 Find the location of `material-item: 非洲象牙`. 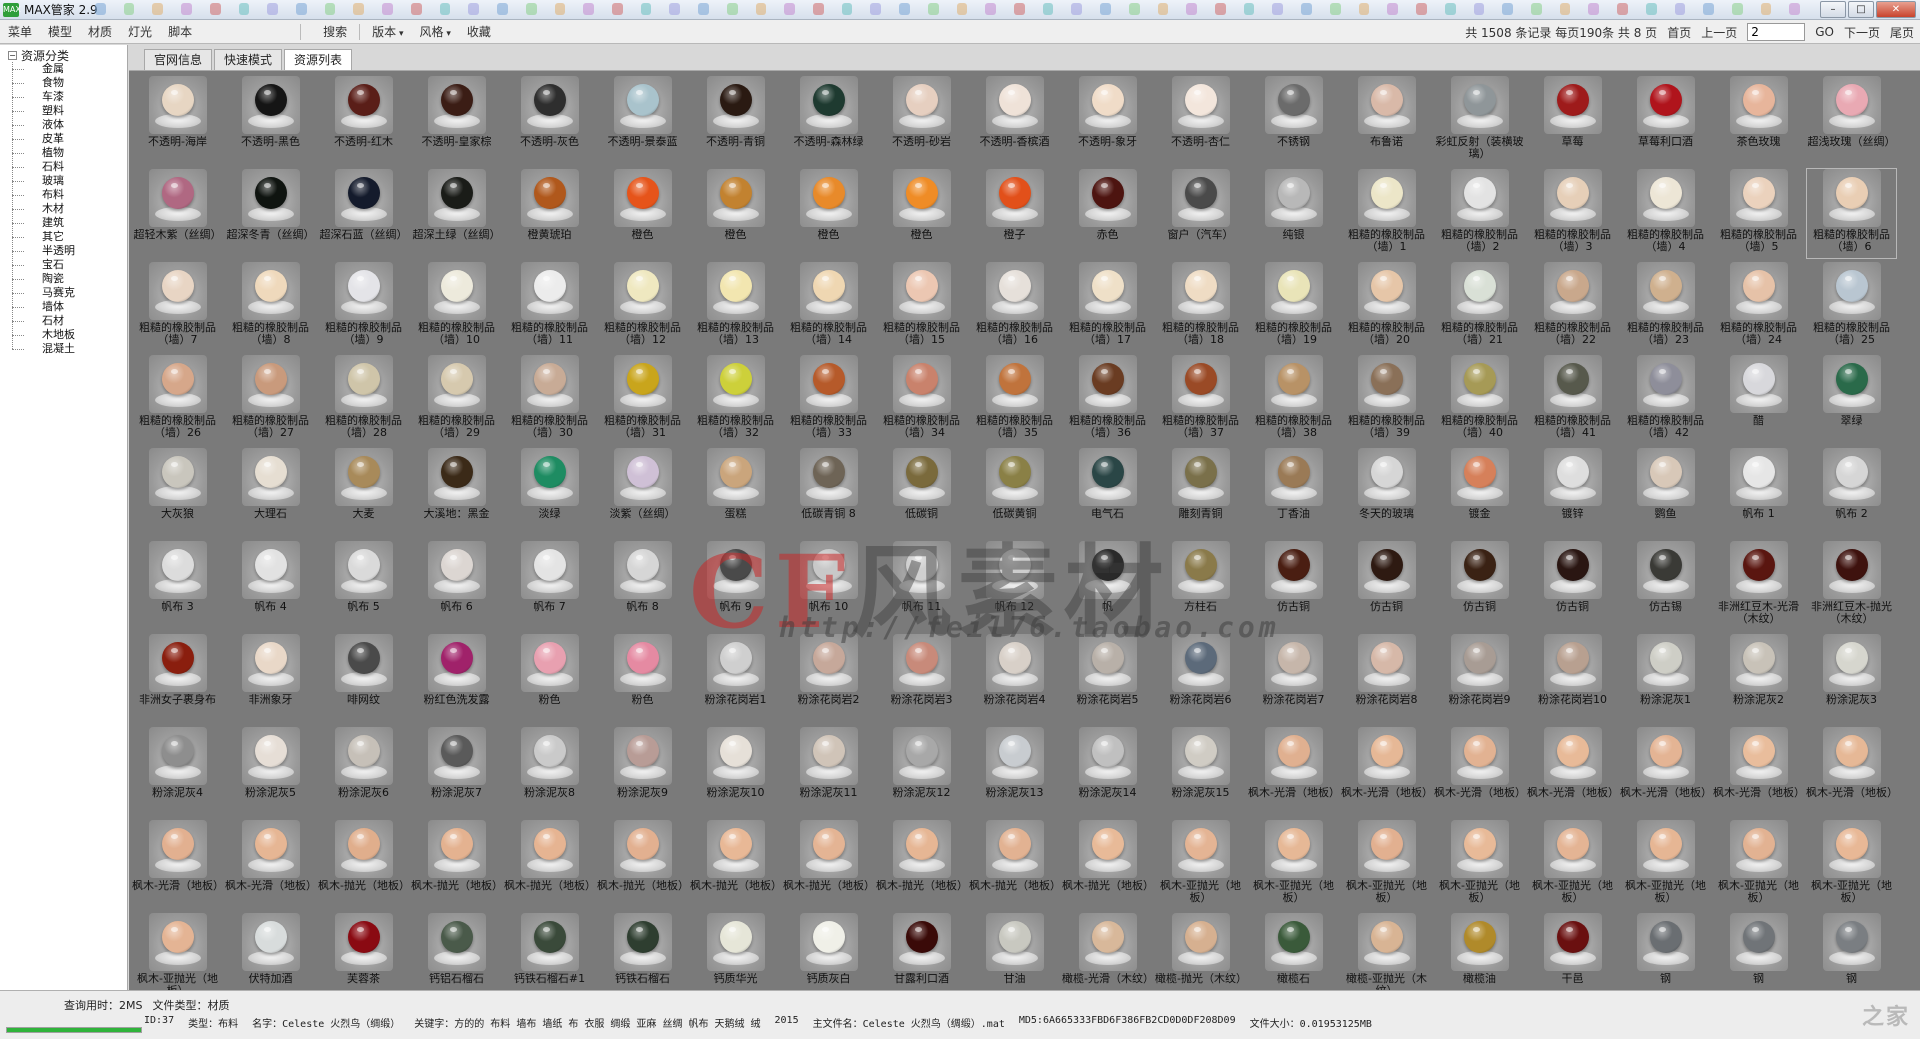

material-item: 非洲象牙 is located at coordinates (270, 678).